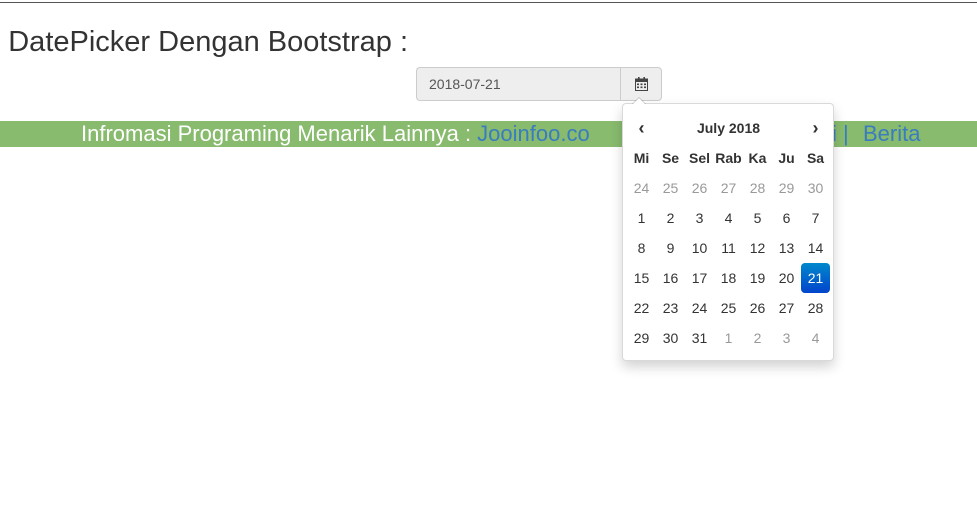 Image resolution: width=977 pixels, height=513 pixels. What do you see at coordinates (786, 218) in the screenshot?
I see `day-cell: 6` at bounding box center [786, 218].